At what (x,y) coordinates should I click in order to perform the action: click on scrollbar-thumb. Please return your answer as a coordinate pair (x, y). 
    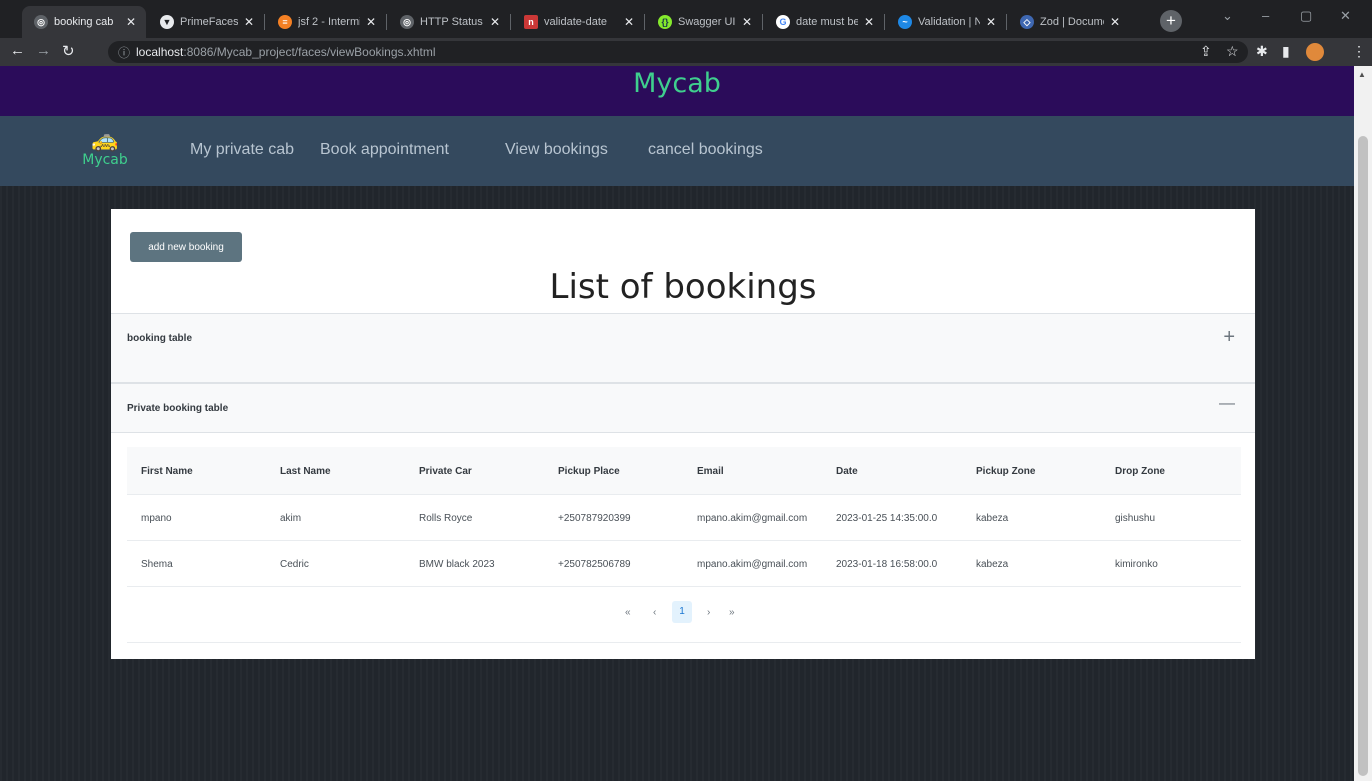
    Looking at the image, I should click on (1363, 456).